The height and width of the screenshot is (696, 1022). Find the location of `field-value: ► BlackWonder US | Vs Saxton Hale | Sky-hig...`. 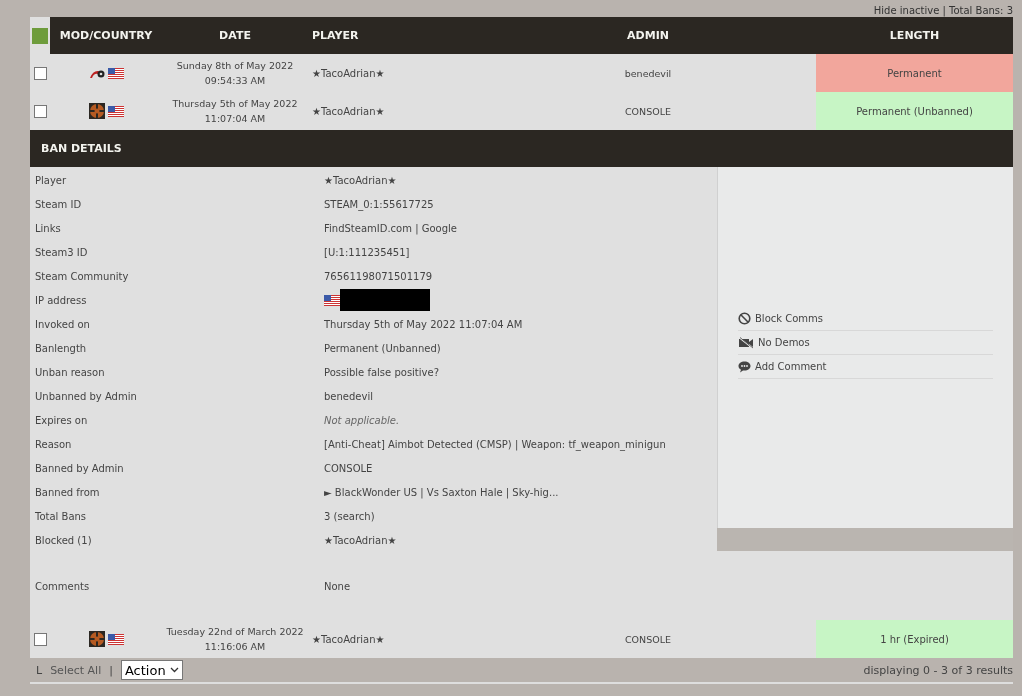

field-value: ► BlackWonder US | Vs Saxton Hale | Sky-hig... is located at coordinates (442, 492).